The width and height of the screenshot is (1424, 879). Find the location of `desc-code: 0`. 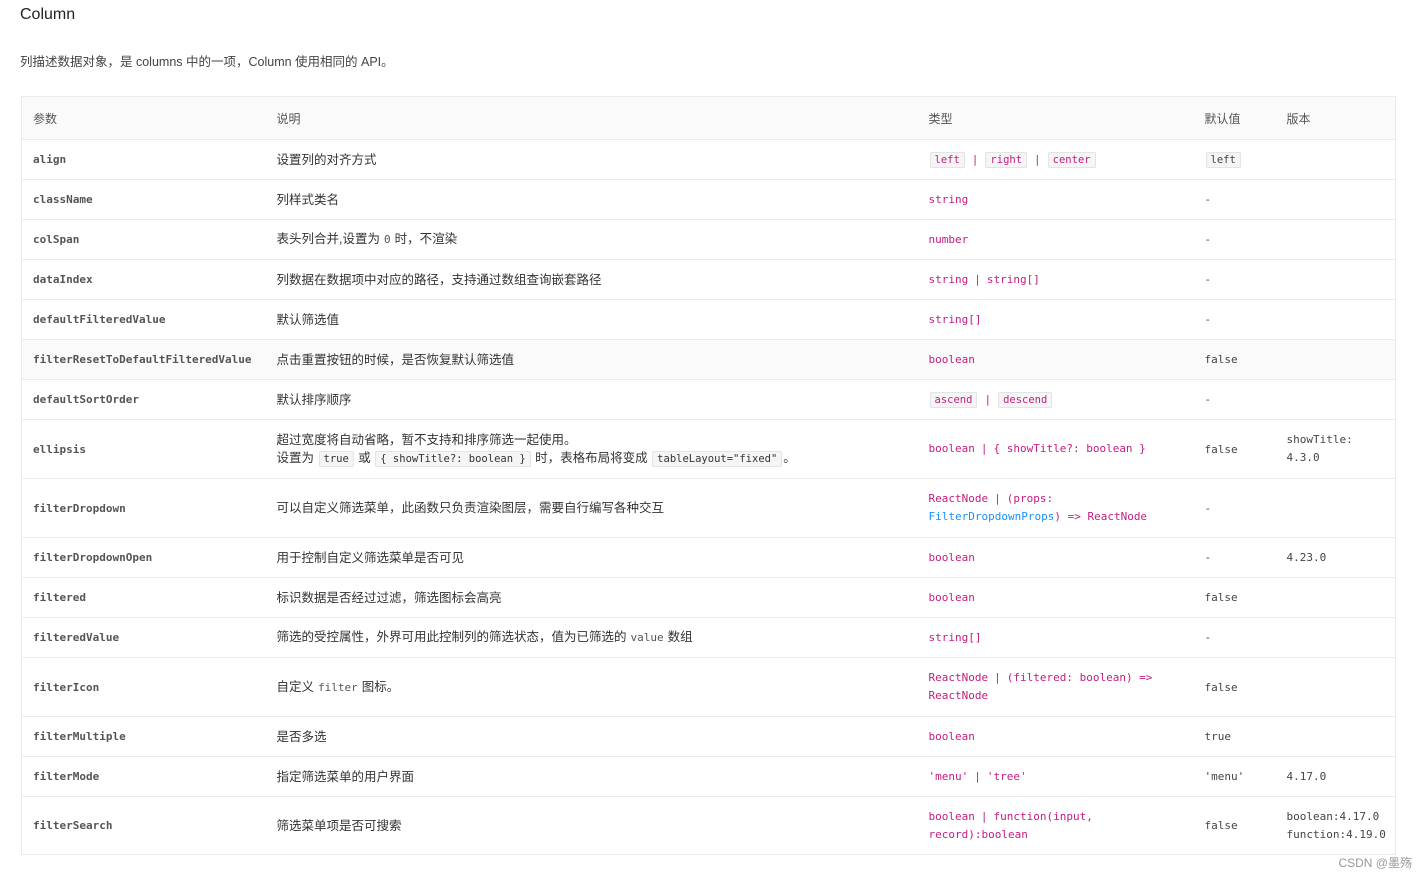

desc-code: 0 is located at coordinates (387, 239).